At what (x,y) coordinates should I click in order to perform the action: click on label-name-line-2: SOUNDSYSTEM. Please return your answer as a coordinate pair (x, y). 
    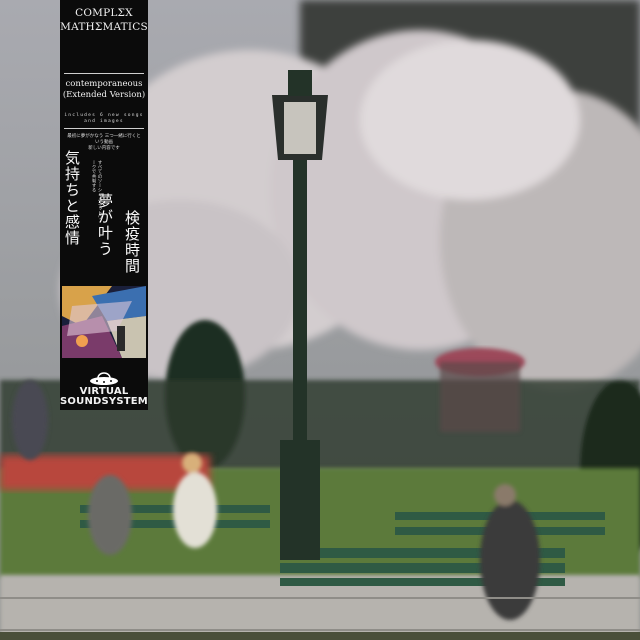
    Looking at the image, I should click on (104, 401).